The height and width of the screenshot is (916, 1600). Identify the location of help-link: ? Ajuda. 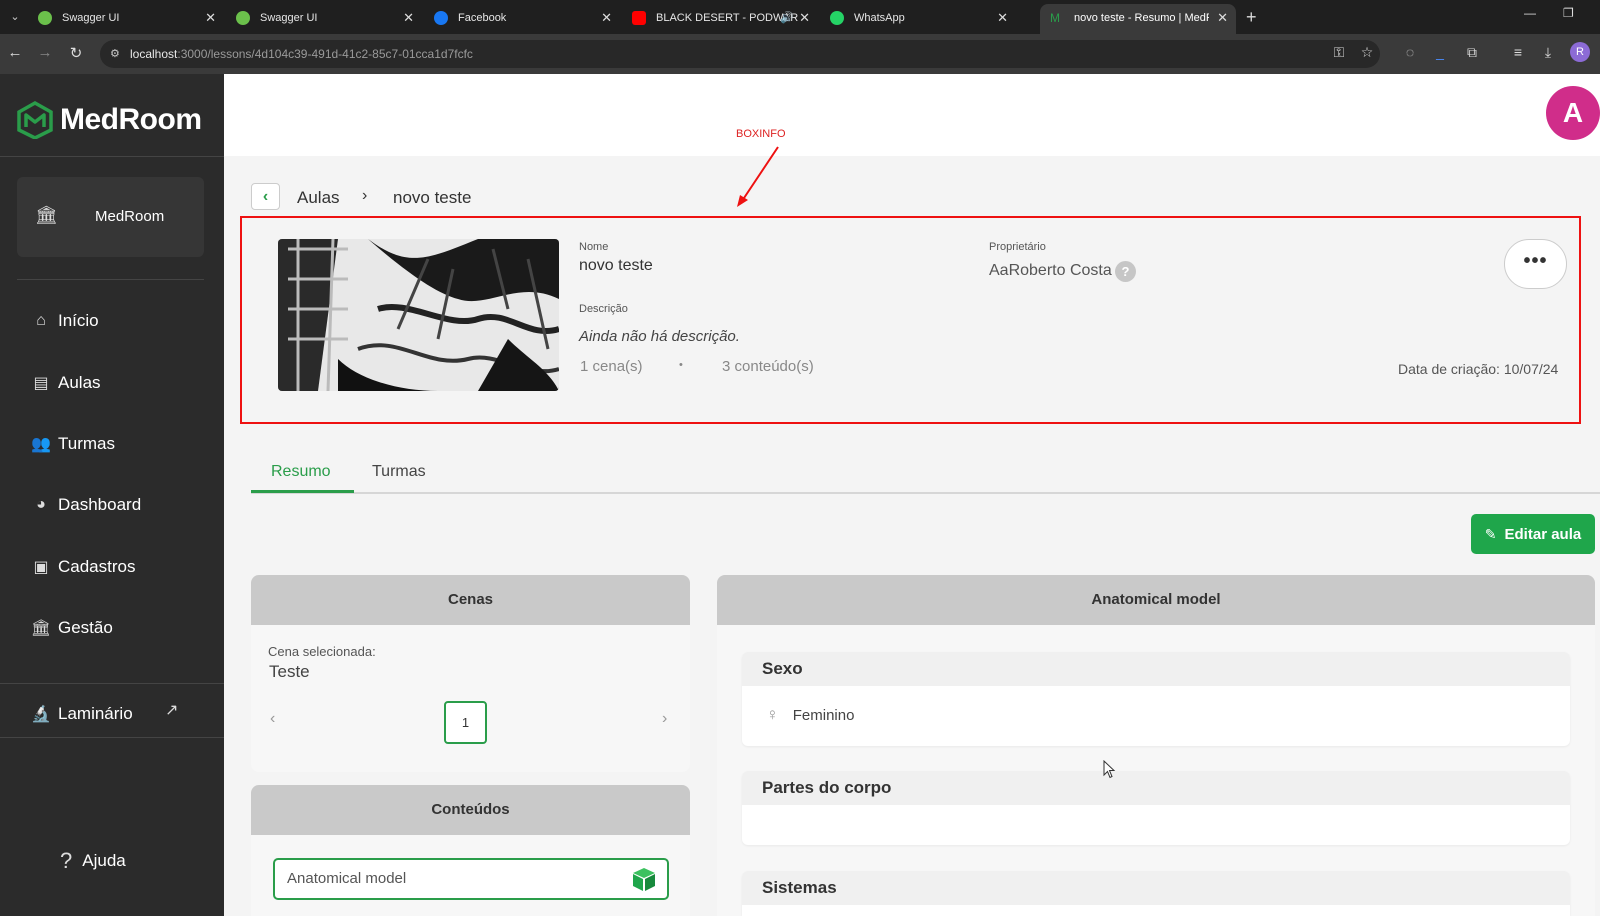
(93, 861).